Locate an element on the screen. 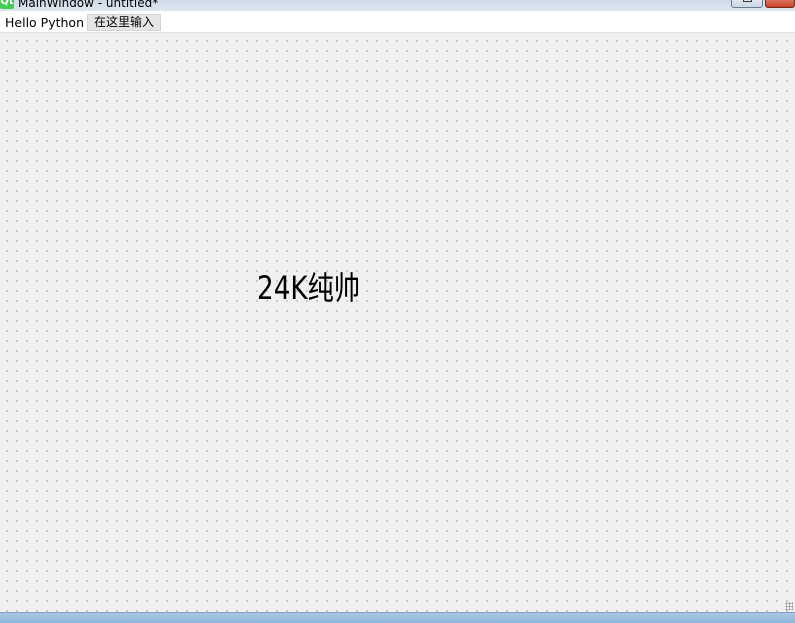 Image resolution: width=795 pixels, height=623 pixels. maximize-icon is located at coordinates (747, 1).